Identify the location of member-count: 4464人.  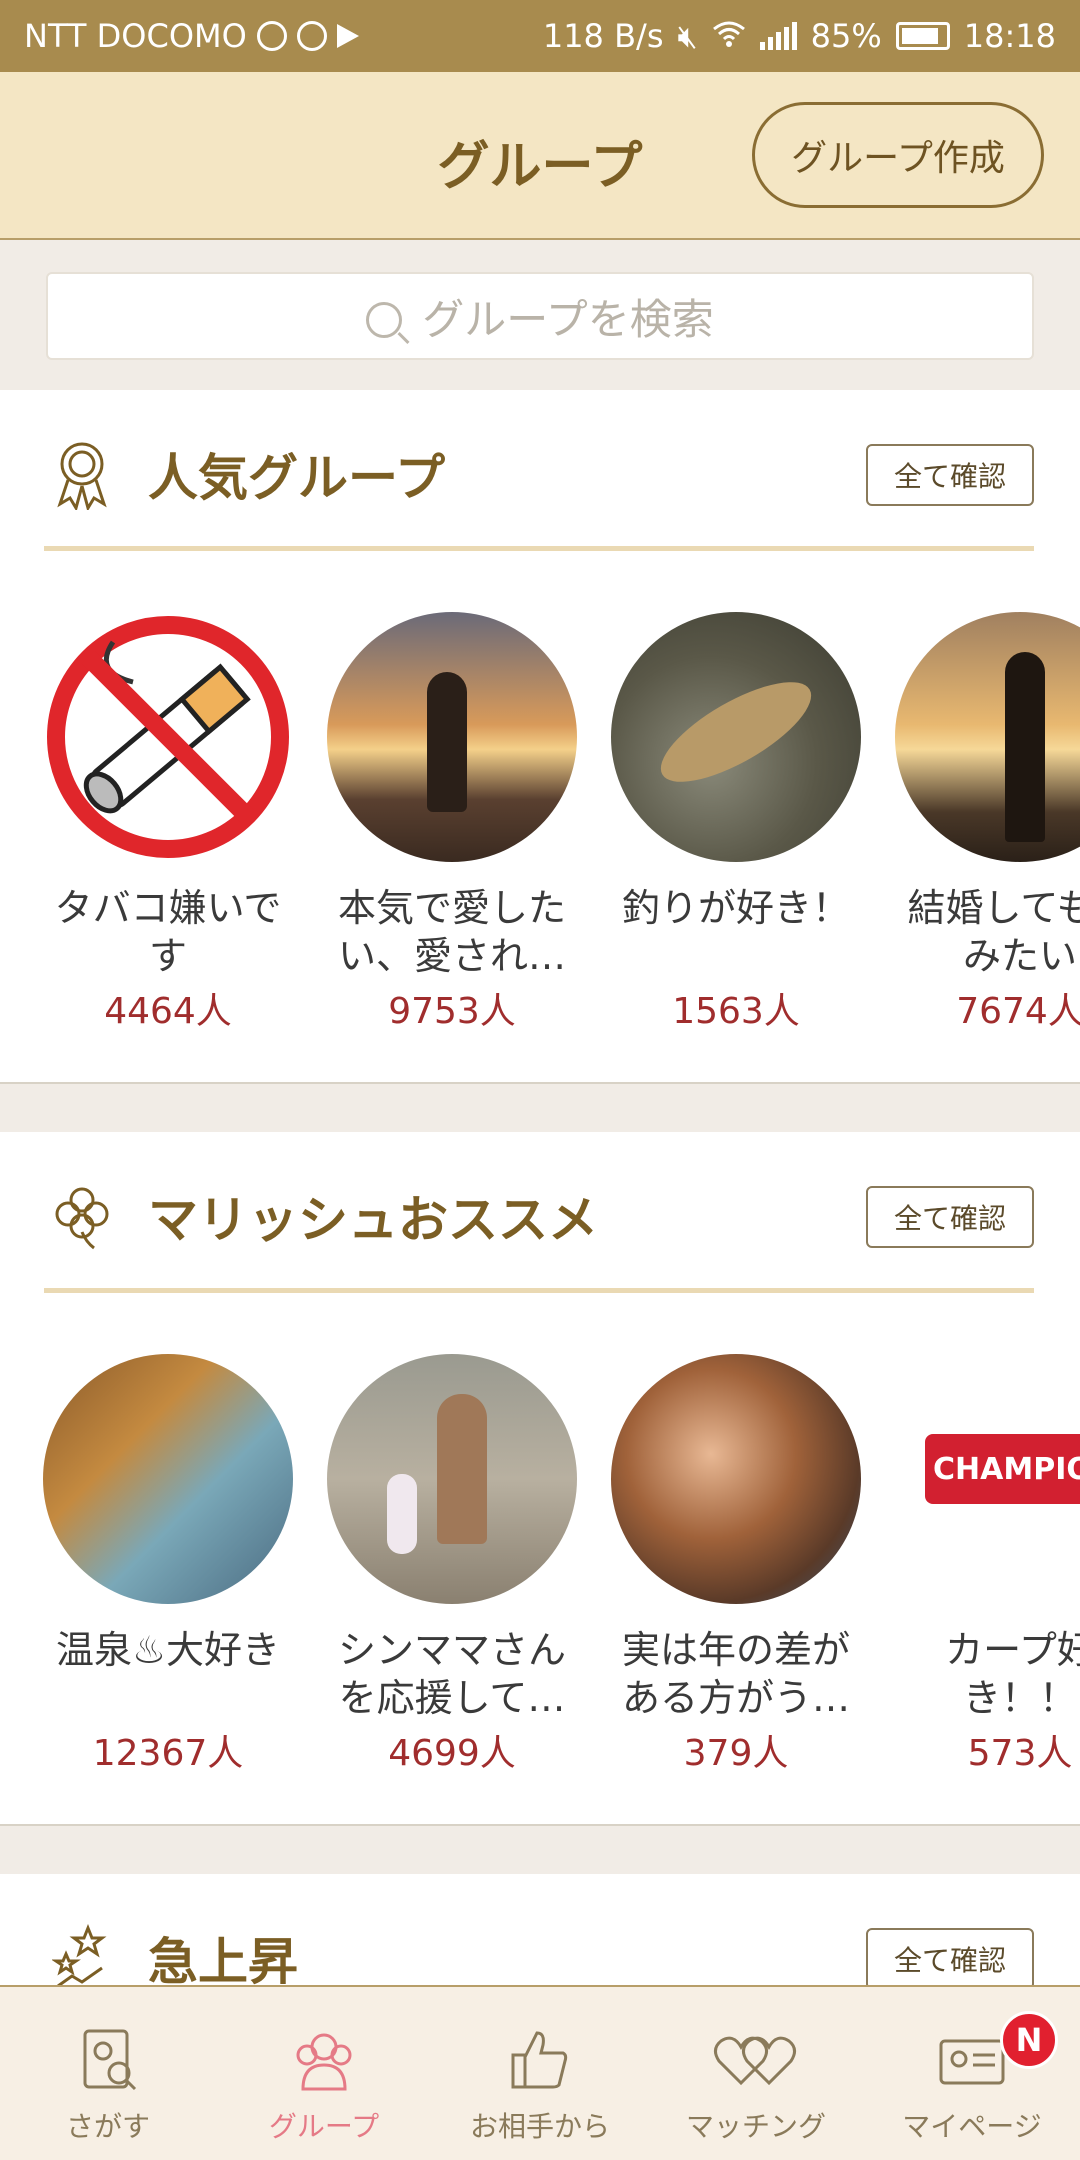
(168, 1011).